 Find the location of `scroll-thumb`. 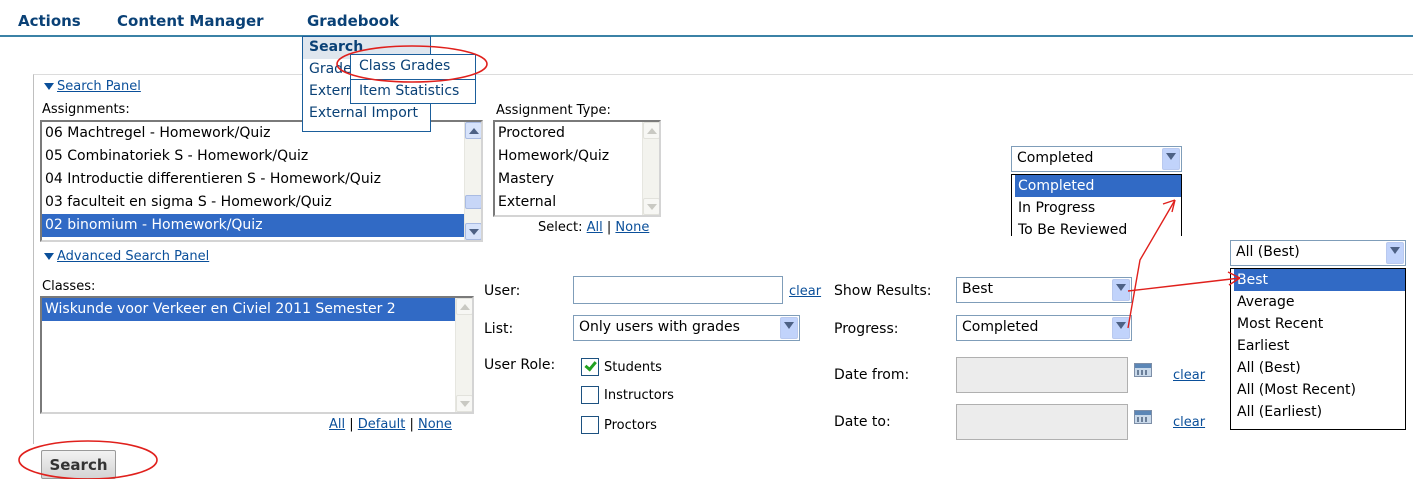

scroll-thumb is located at coordinates (473, 202).